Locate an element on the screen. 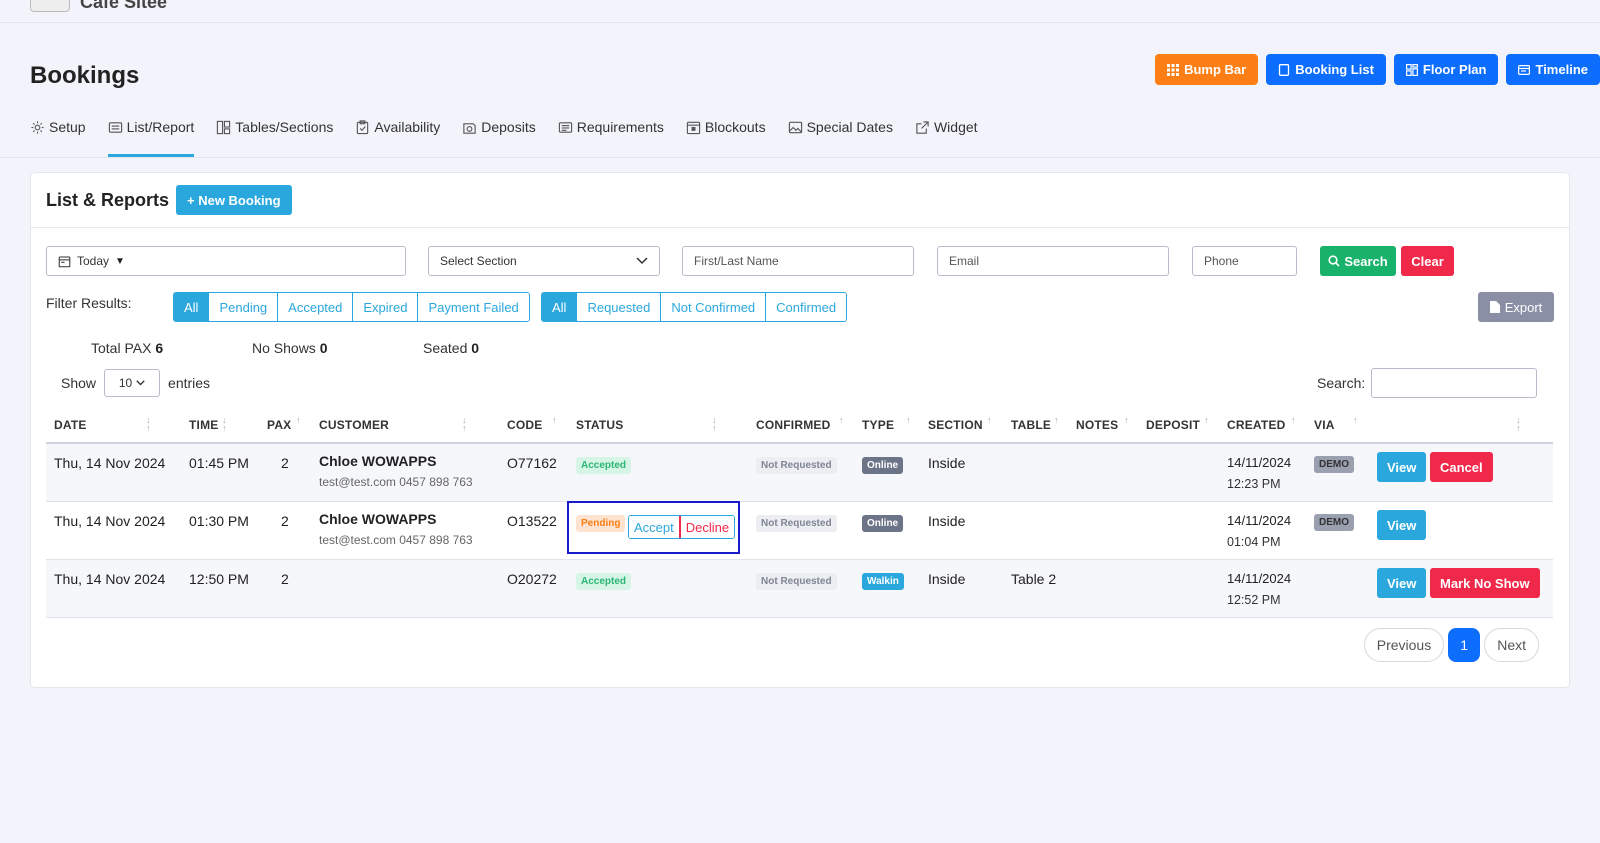 This screenshot has width=1600, height=843. filter-confirm-requested: Requested is located at coordinates (619, 307).